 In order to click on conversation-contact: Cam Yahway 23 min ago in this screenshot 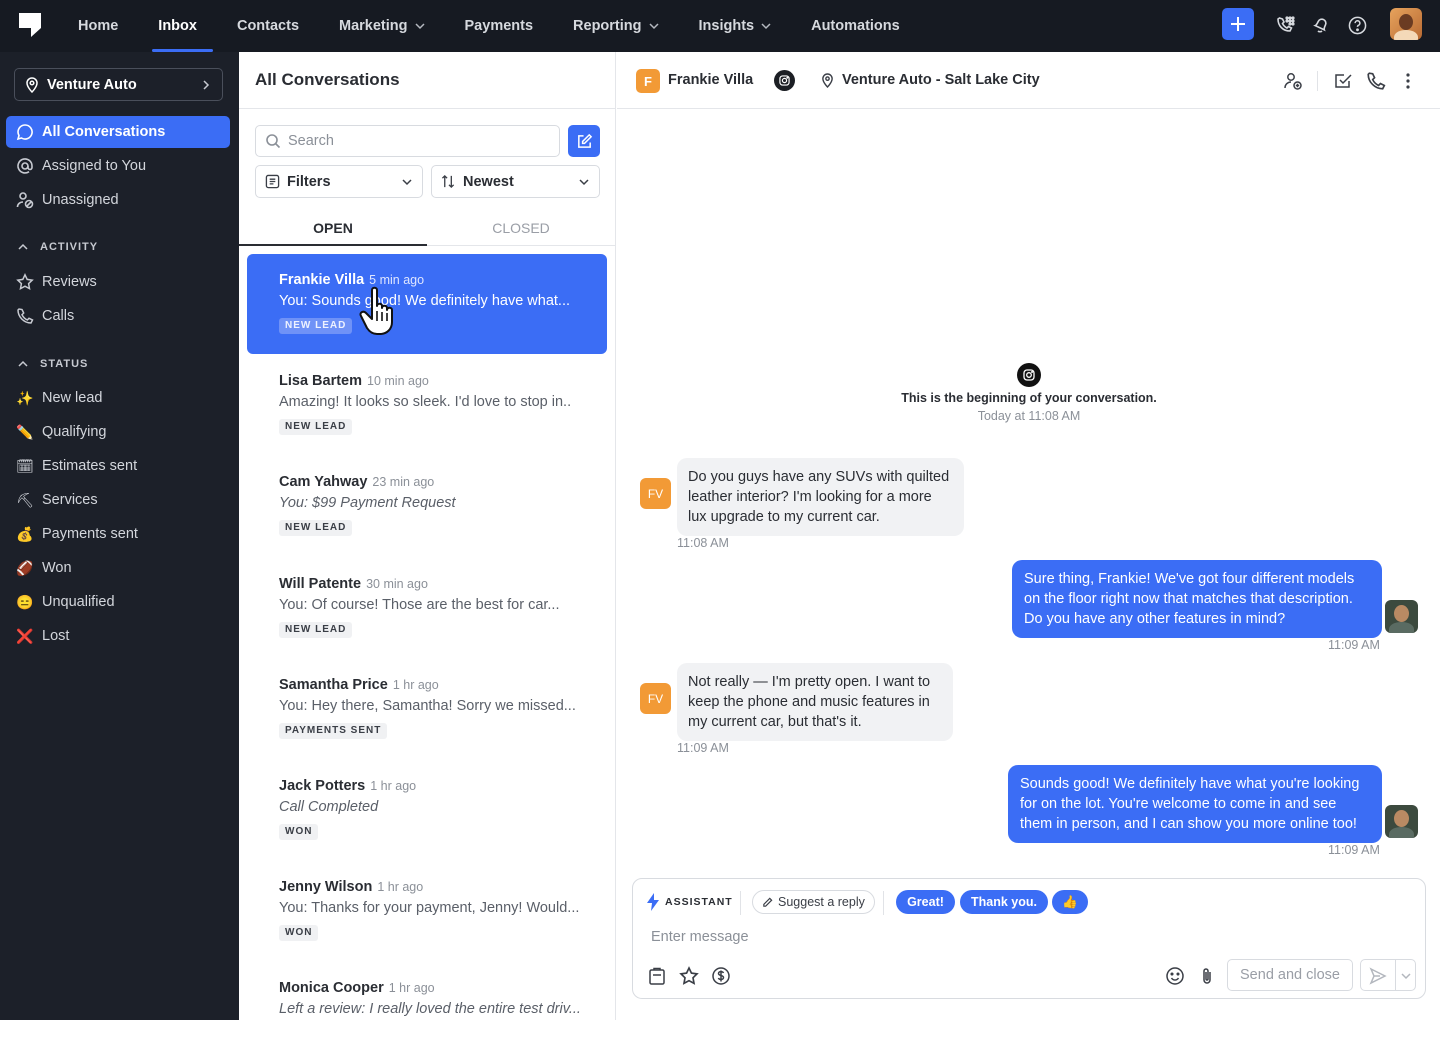, I will do `click(356, 482)`.